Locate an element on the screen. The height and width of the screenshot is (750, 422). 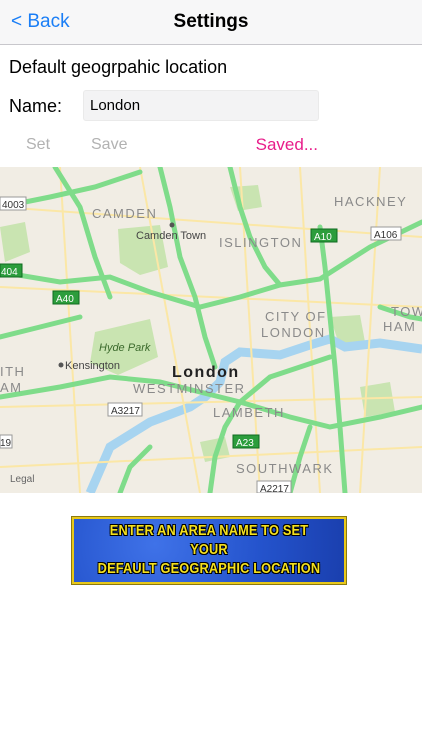
svg-text: 19 is located at coordinates (6, 443).